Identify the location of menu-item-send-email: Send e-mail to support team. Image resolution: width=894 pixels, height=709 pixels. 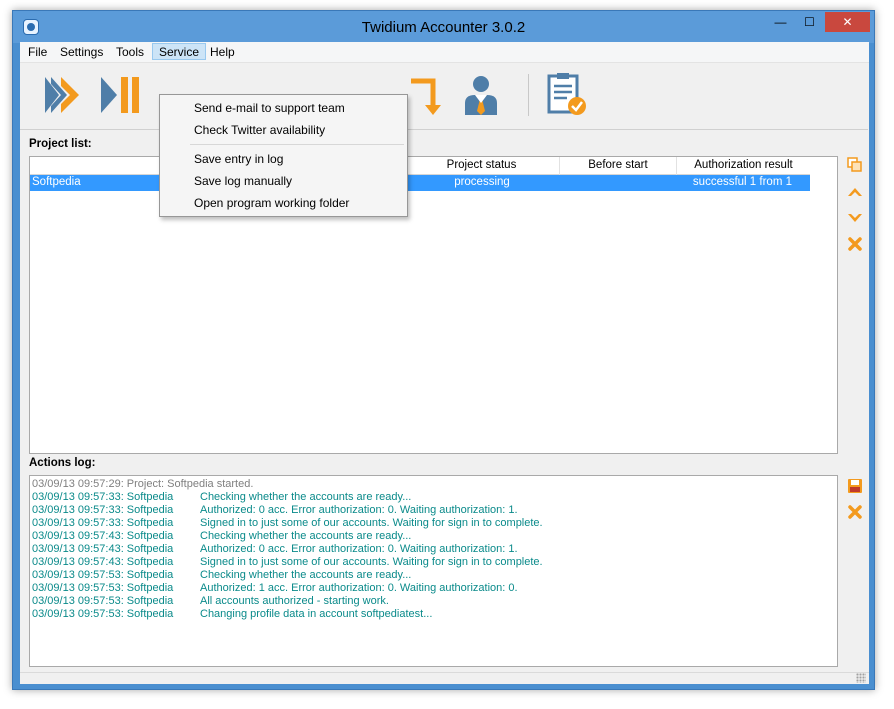
(283, 108).